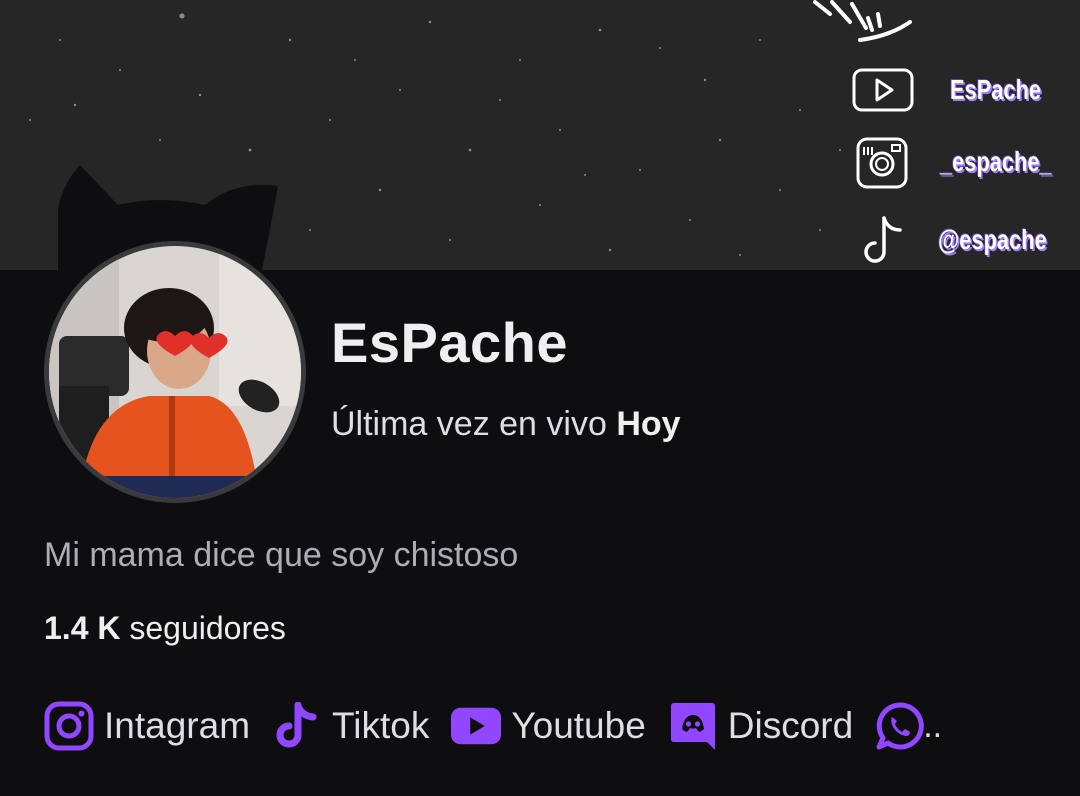 The image size is (1080, 796). I want to click on last-live-value: Hoy, so click(648, 424).